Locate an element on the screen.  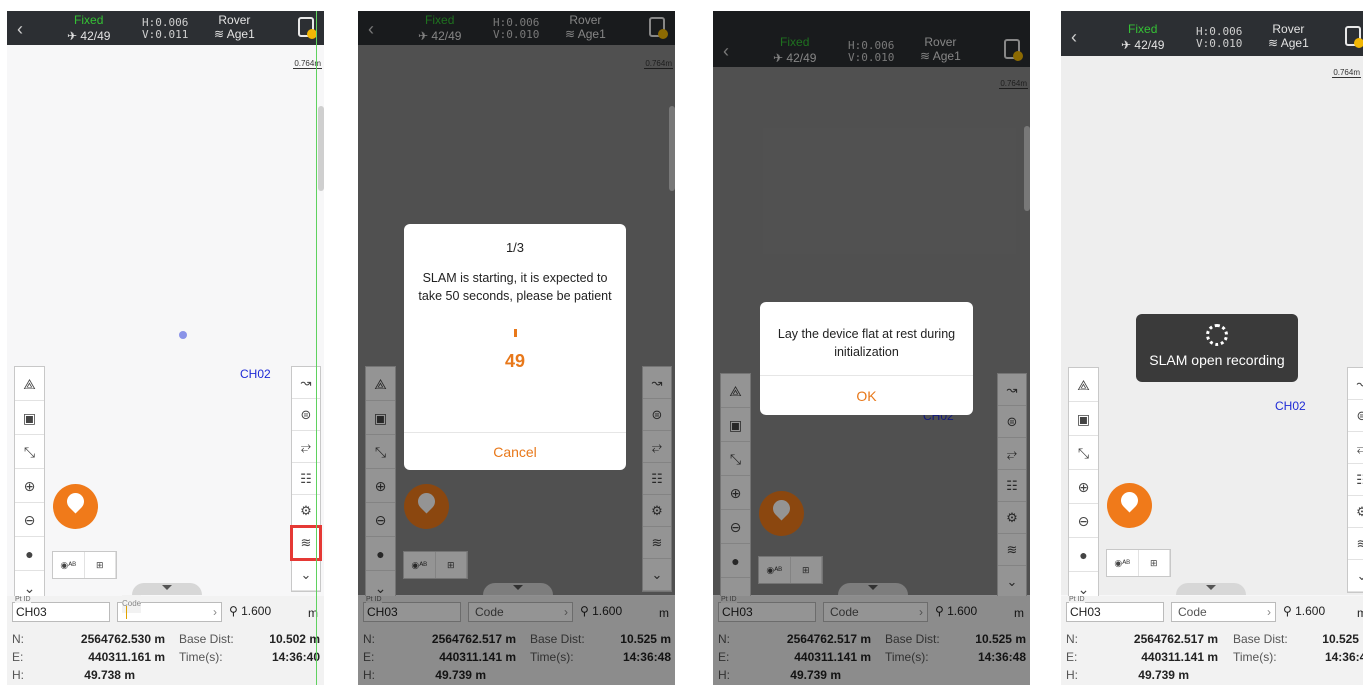
row-n: N: 2564762.517 m Base Dist: 10.525 m is located at coordinates (1214, 640).